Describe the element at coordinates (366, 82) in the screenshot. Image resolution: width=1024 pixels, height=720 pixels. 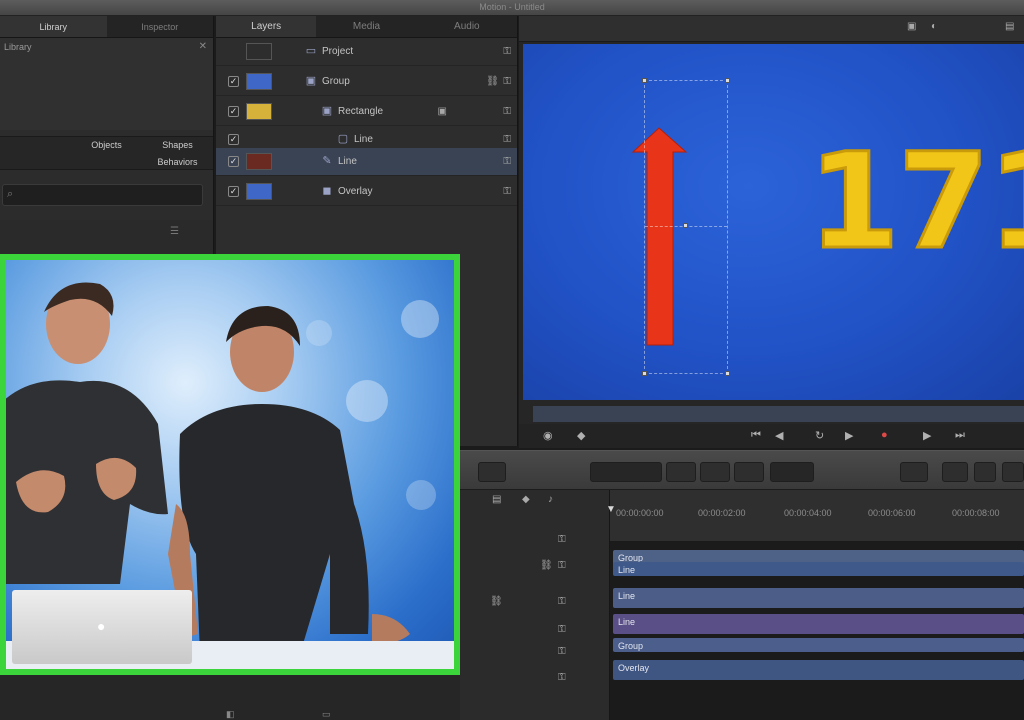
I see `layer-row: ✓ ▣ Group ⚿ ⛓` at that location.